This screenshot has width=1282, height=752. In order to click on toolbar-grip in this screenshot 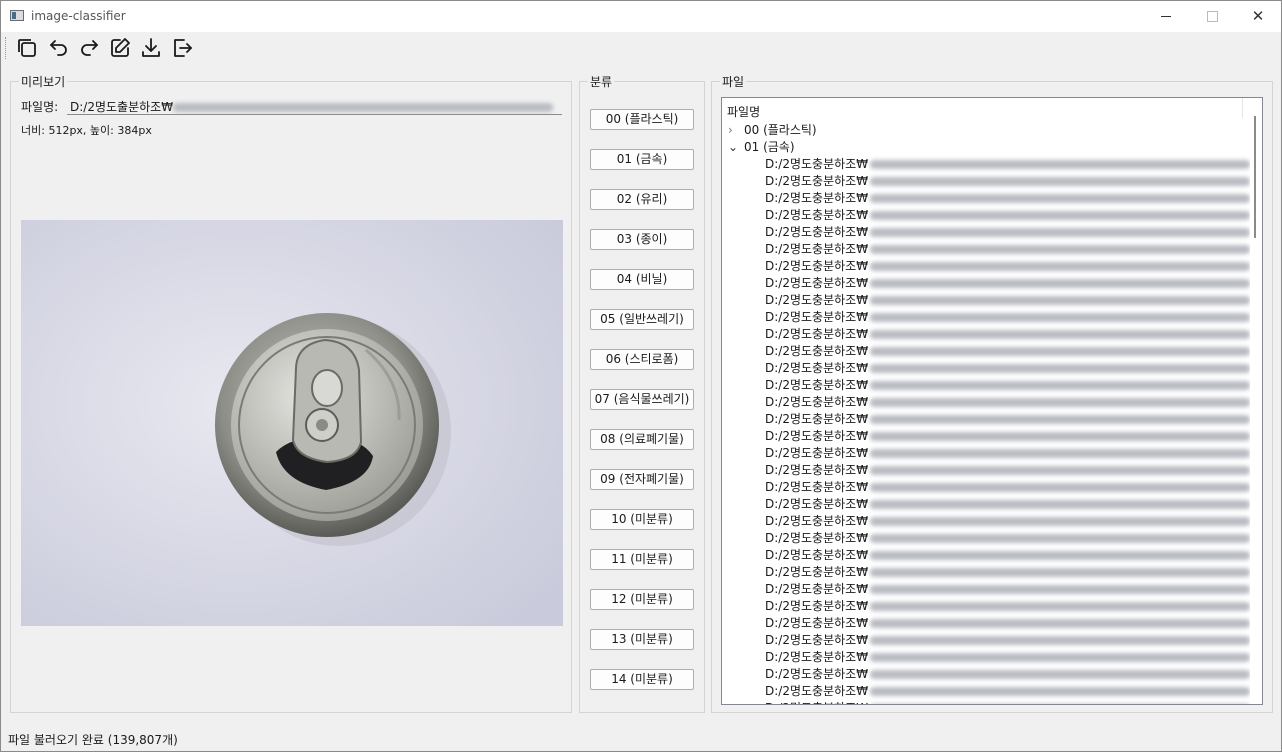, I will do `click(6, 48)`.